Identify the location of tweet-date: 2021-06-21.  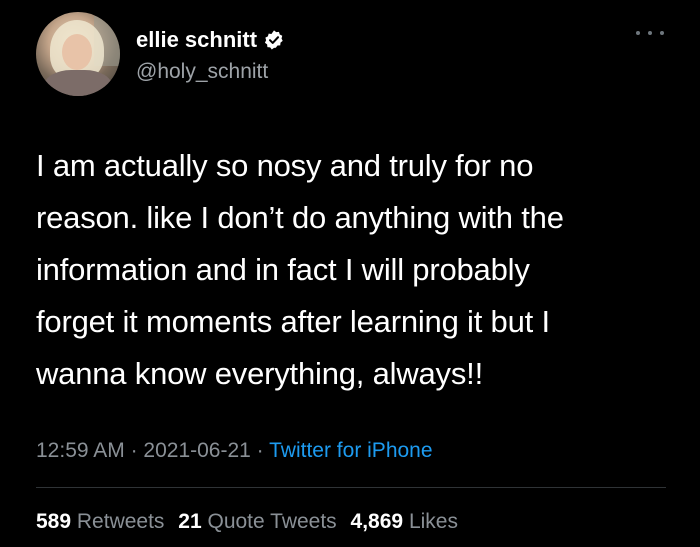
(196, 450).